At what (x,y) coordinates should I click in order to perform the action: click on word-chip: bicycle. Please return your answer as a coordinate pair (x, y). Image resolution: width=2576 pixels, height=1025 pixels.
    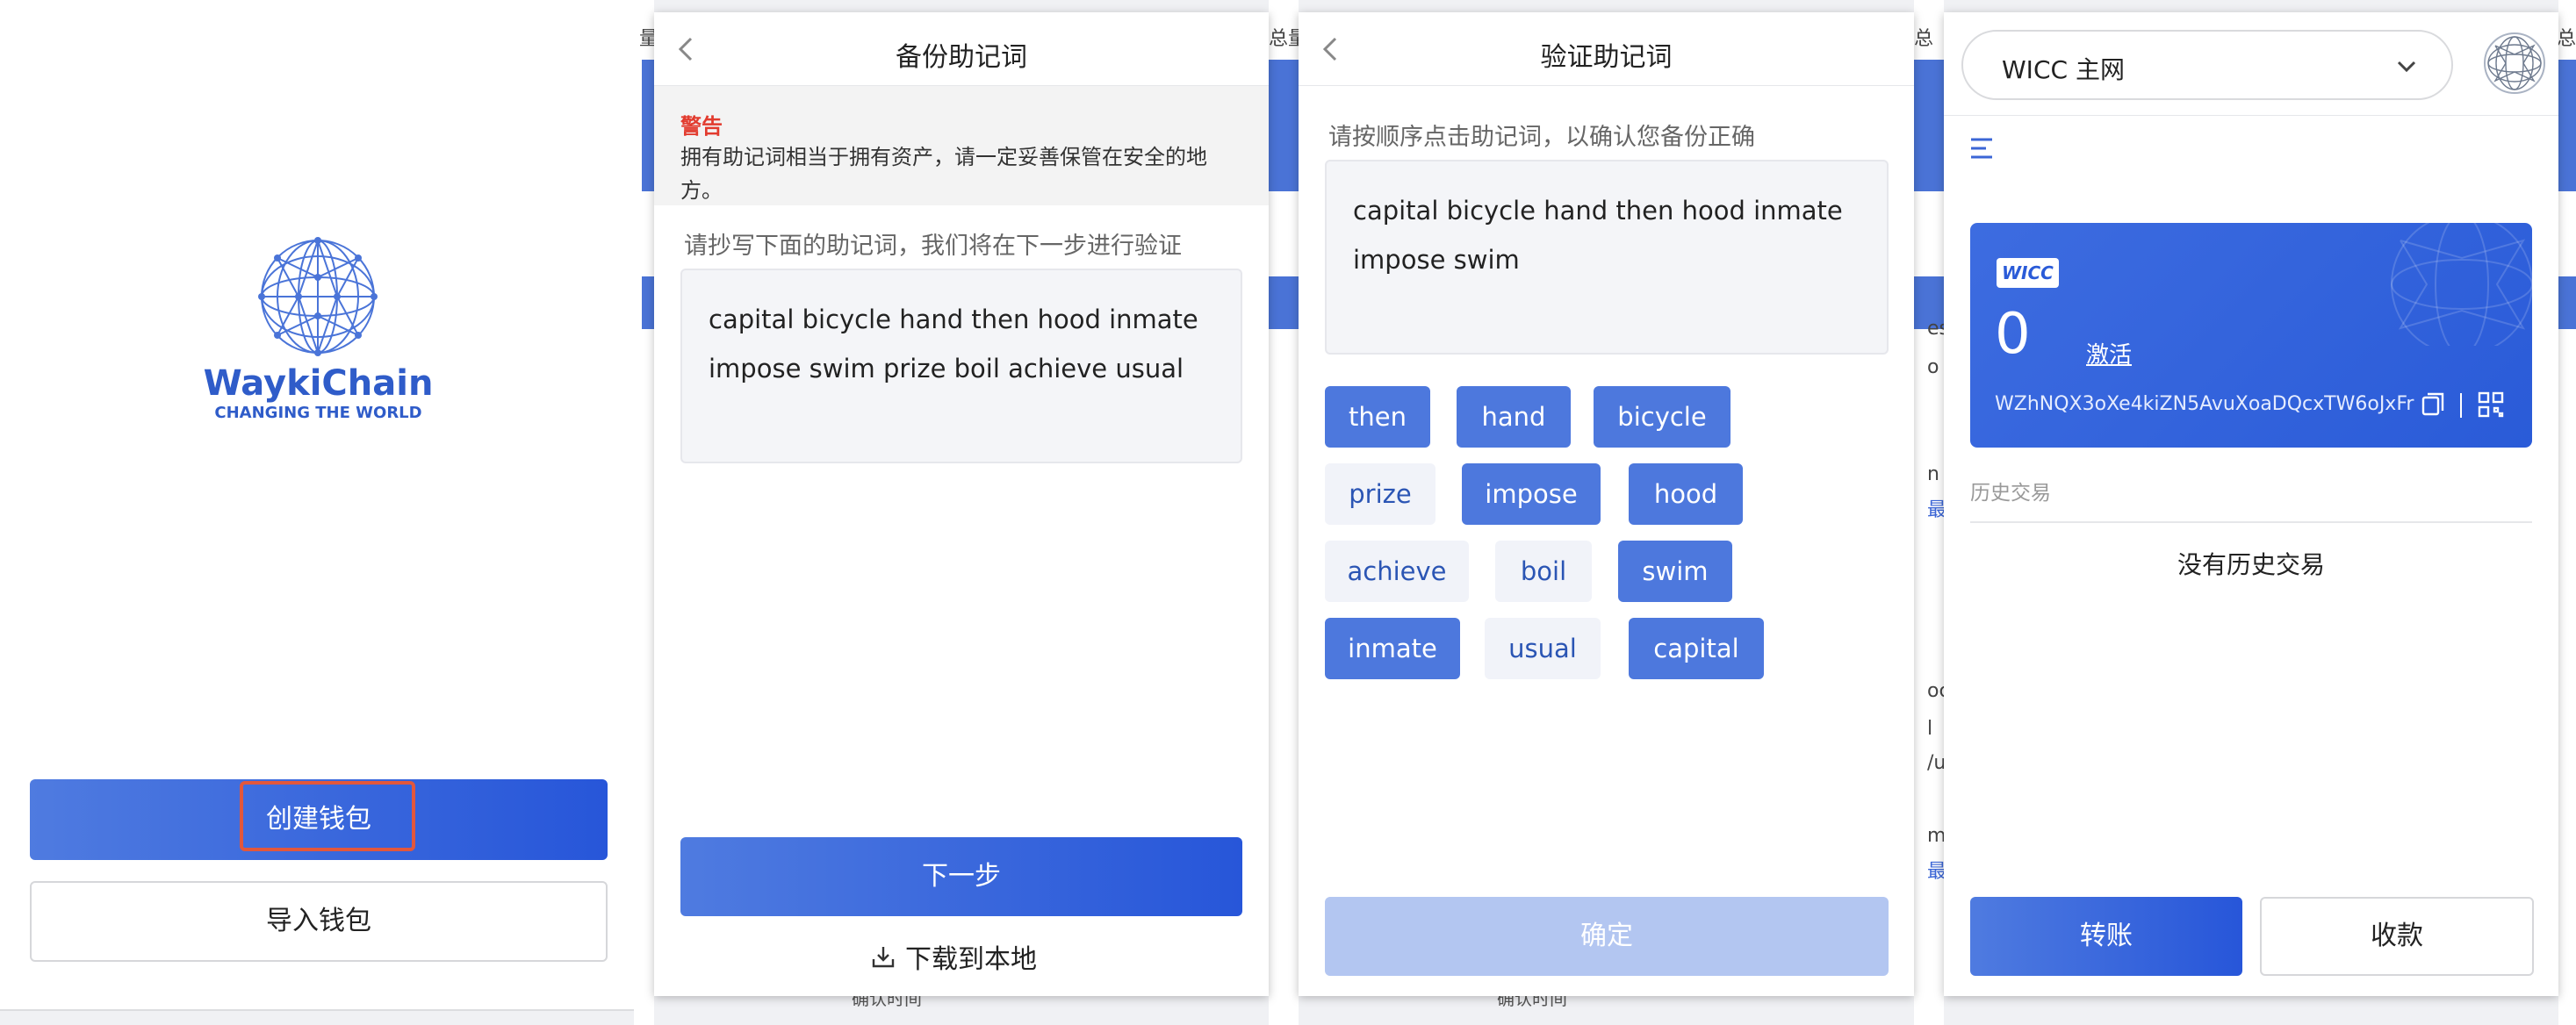
    Looking at the image, I should click on (1662, 417).